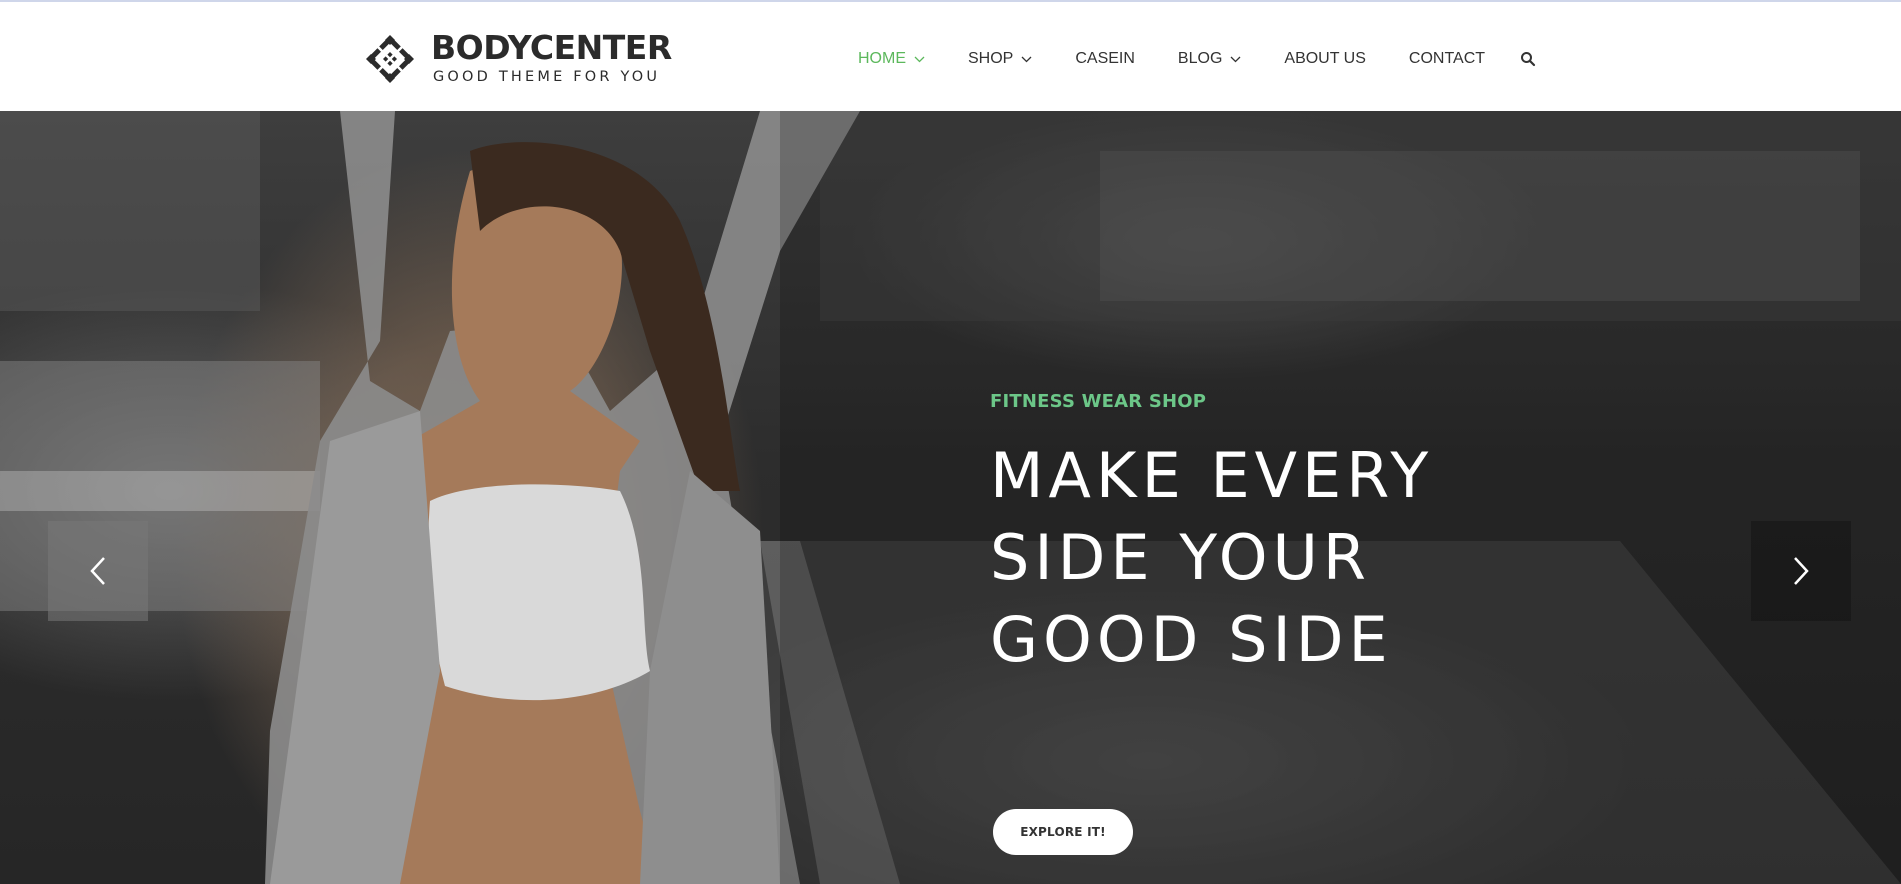 This screenshot has height=884, width=1901. What do you see at coordinates (882, 58) in the screenshot?
I see `nav-item-label: HOME` at bounding box center [882, 58].